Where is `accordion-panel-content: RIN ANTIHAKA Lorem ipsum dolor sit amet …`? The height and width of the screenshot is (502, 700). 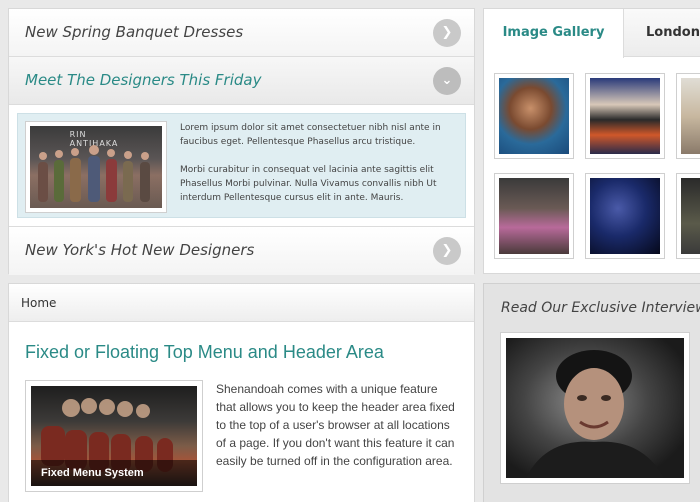 accordion-panel-content: RIN ANTIHAKA Lorem ipsum dolor sit amet … is located at coordinates (241, 165).